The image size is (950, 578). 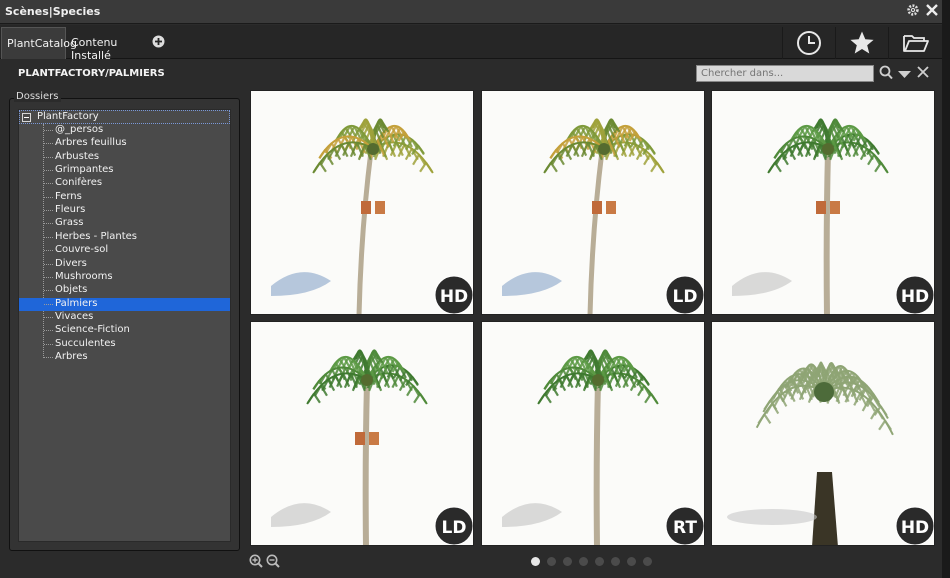 I want to click on tree-item: Science-Fiction, so click(x=124, y=330).